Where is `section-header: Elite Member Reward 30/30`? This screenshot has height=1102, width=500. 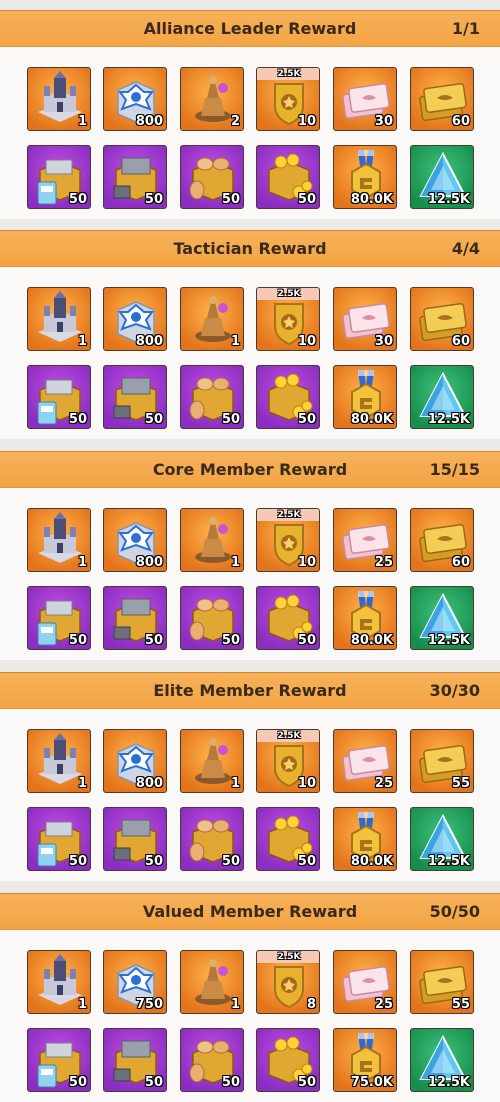
section-header: Elite Member Reward 30/30 is located at coordinates (250, 690).